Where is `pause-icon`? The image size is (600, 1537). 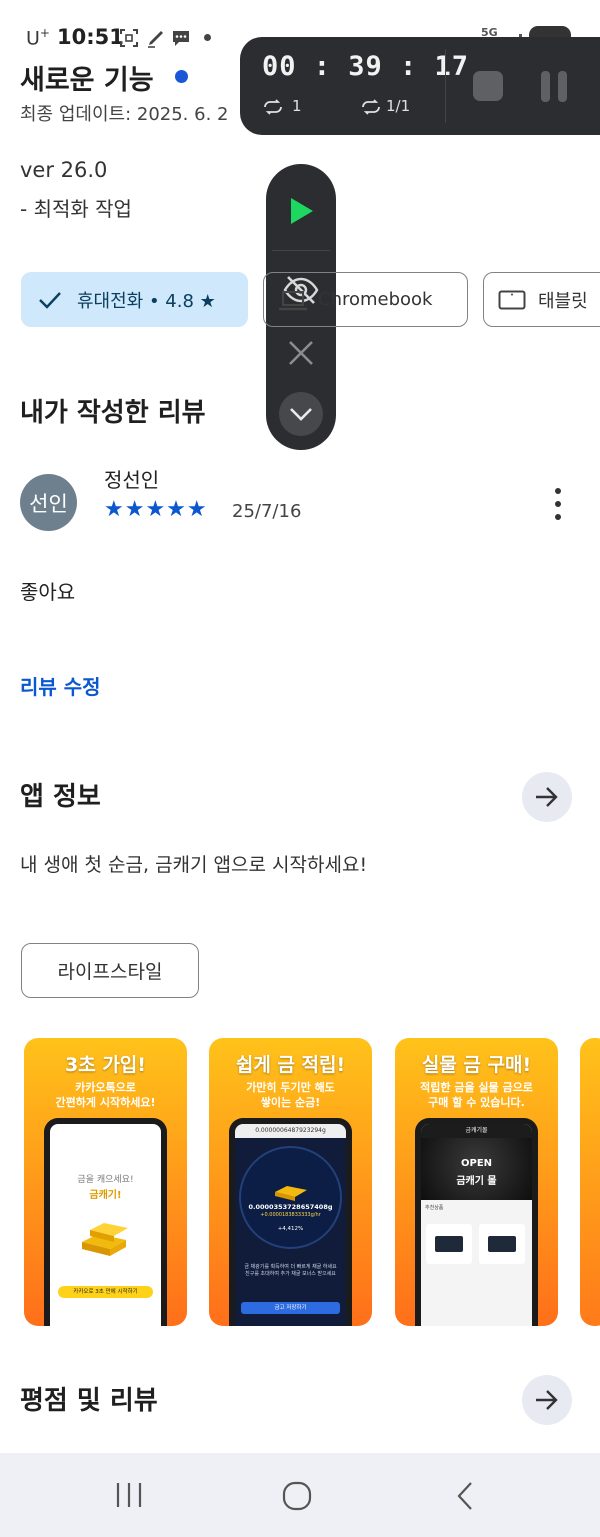 pause-icon is located at coordinates (545, 86).